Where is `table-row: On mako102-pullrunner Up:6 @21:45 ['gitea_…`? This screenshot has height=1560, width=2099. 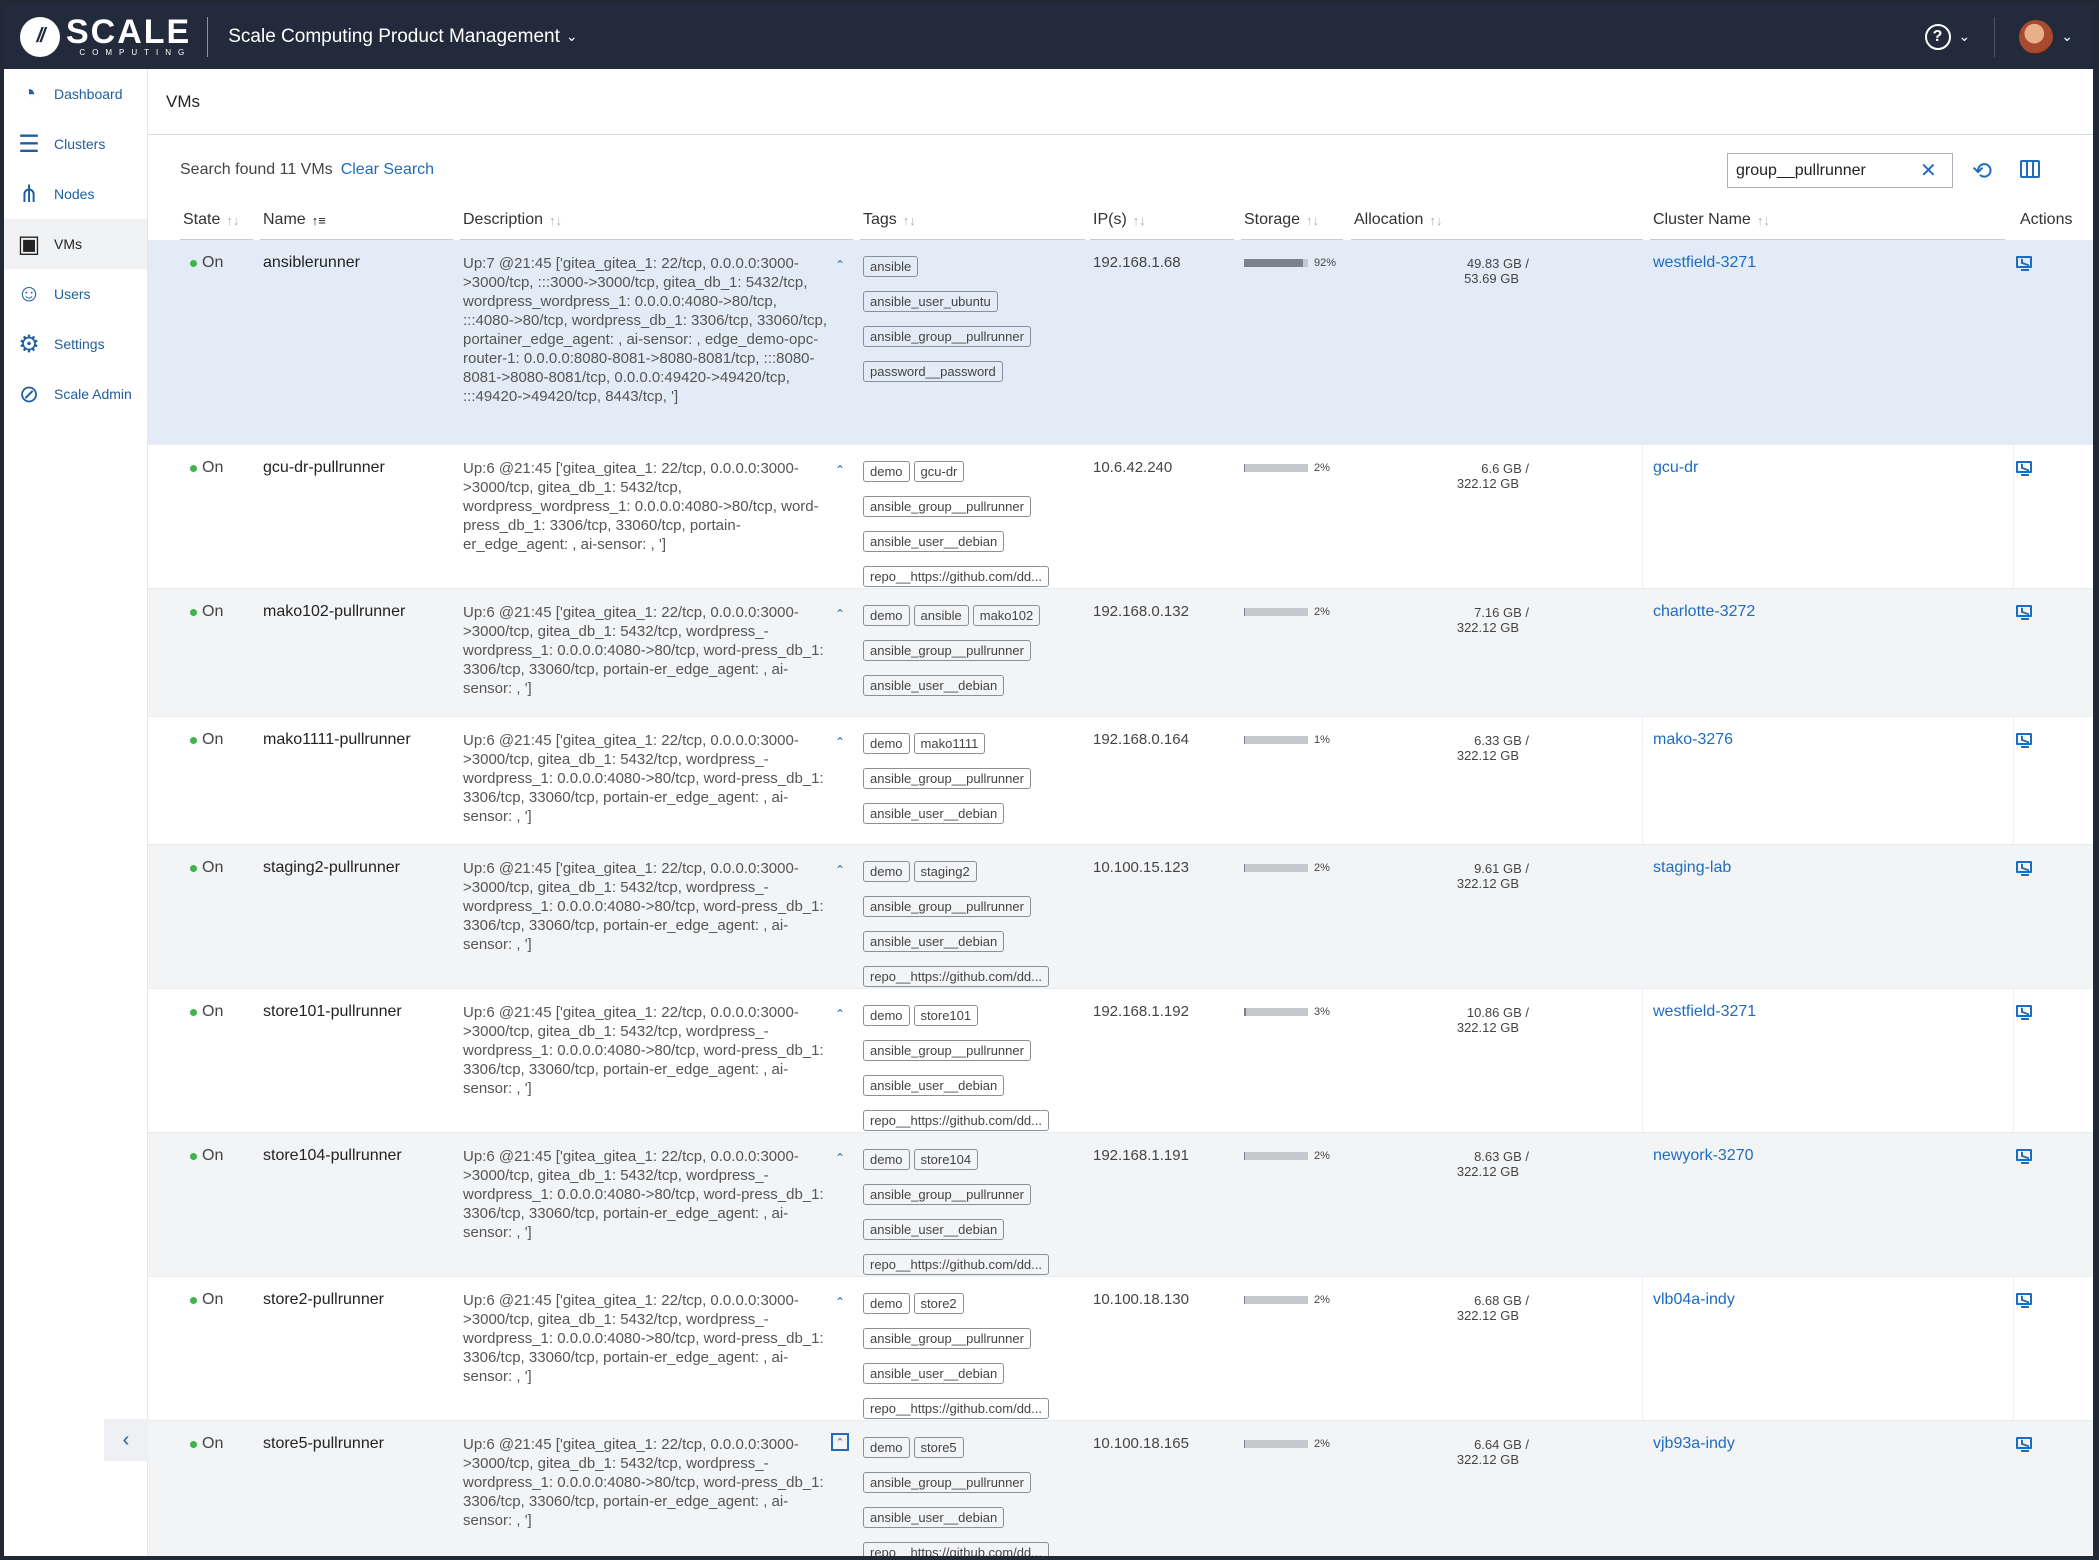
table-row: On mako102-pullrunner Up:6 @21:45 ['gitea_… is located at coordinates (1120, 653).